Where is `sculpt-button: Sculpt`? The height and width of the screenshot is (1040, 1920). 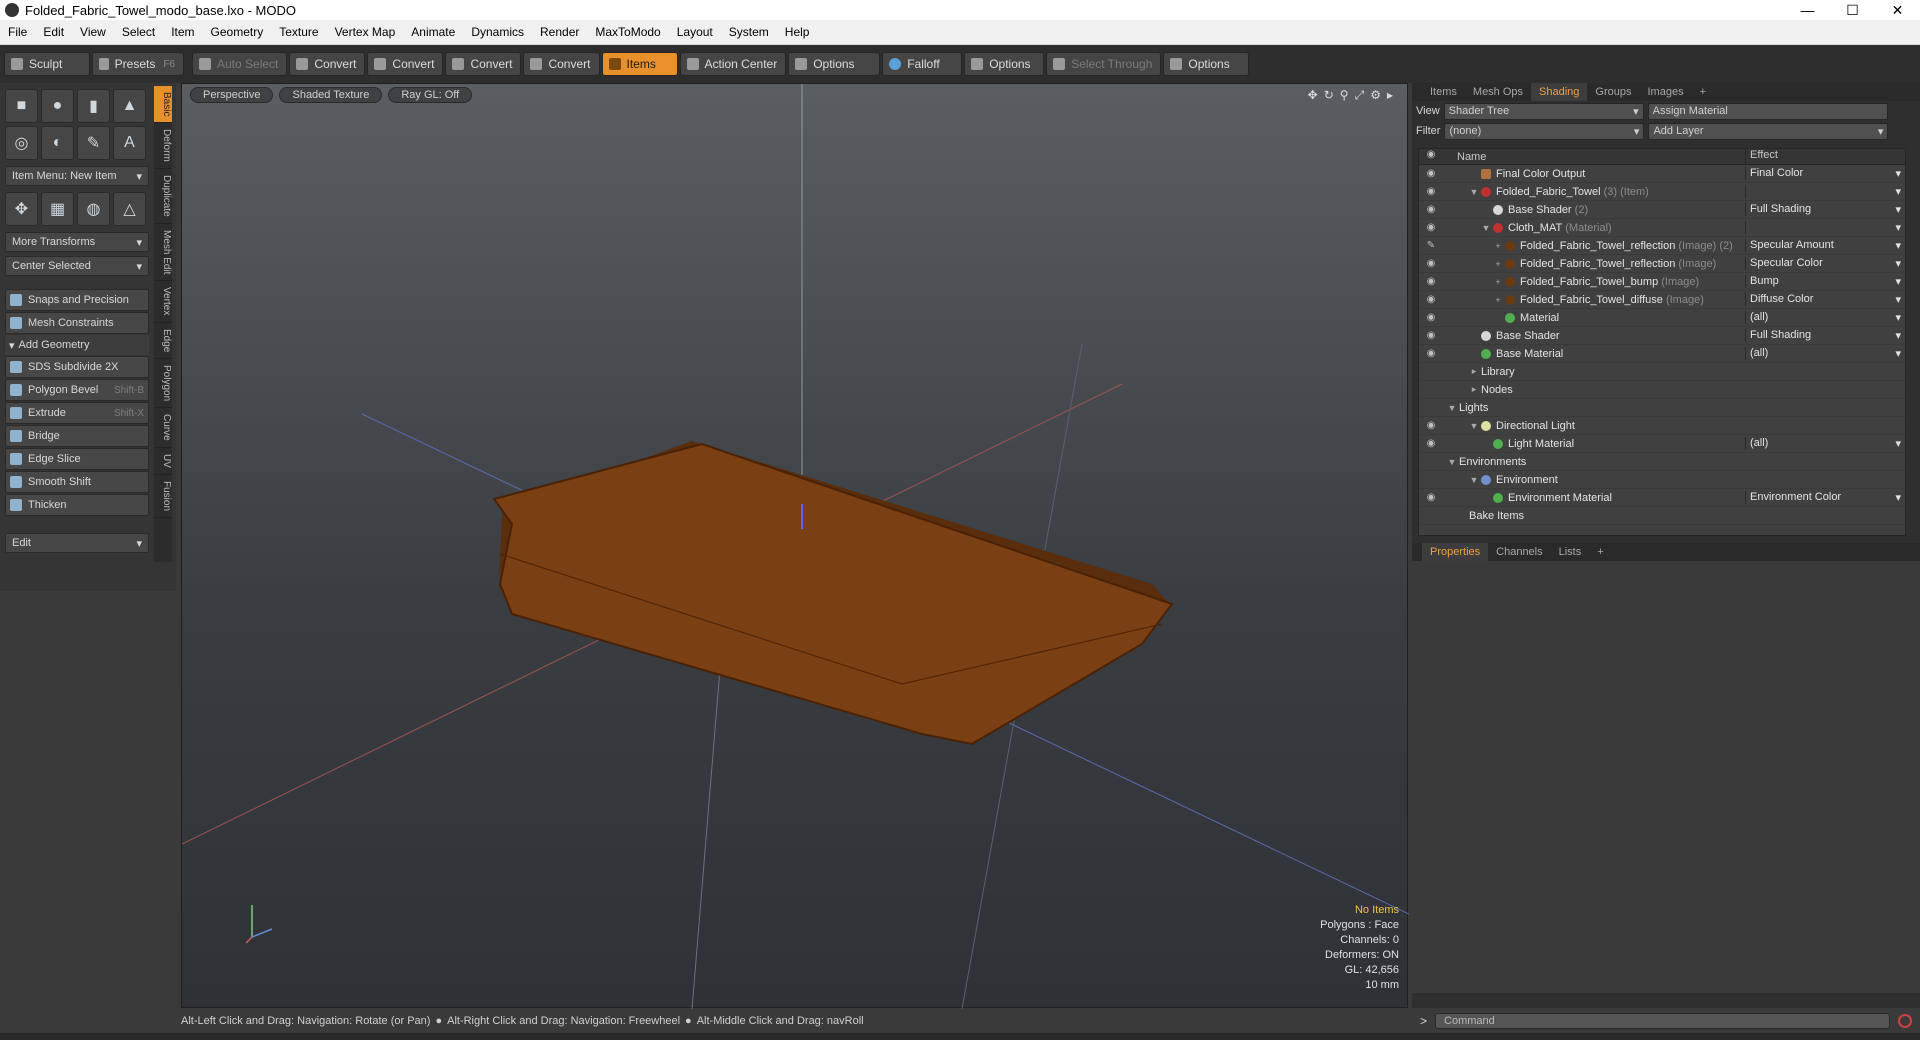
sculpt-button: Sculpt is located at coordinates (47, 64).